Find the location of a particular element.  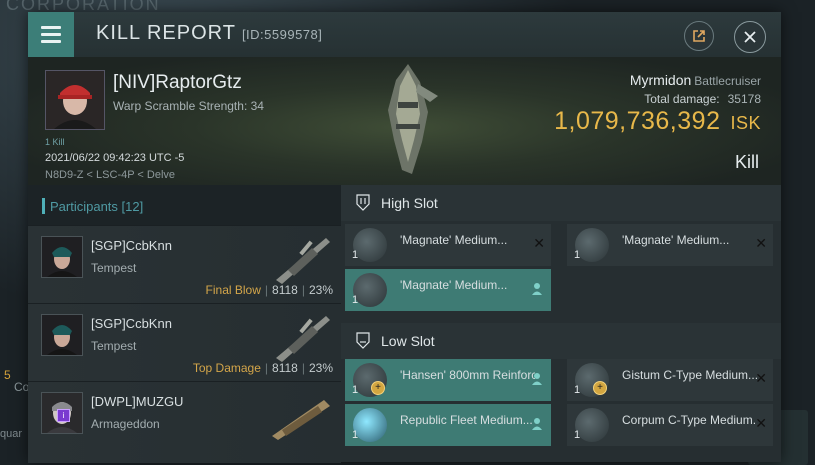

hamburger-icon is located at coordinates (51, 34).